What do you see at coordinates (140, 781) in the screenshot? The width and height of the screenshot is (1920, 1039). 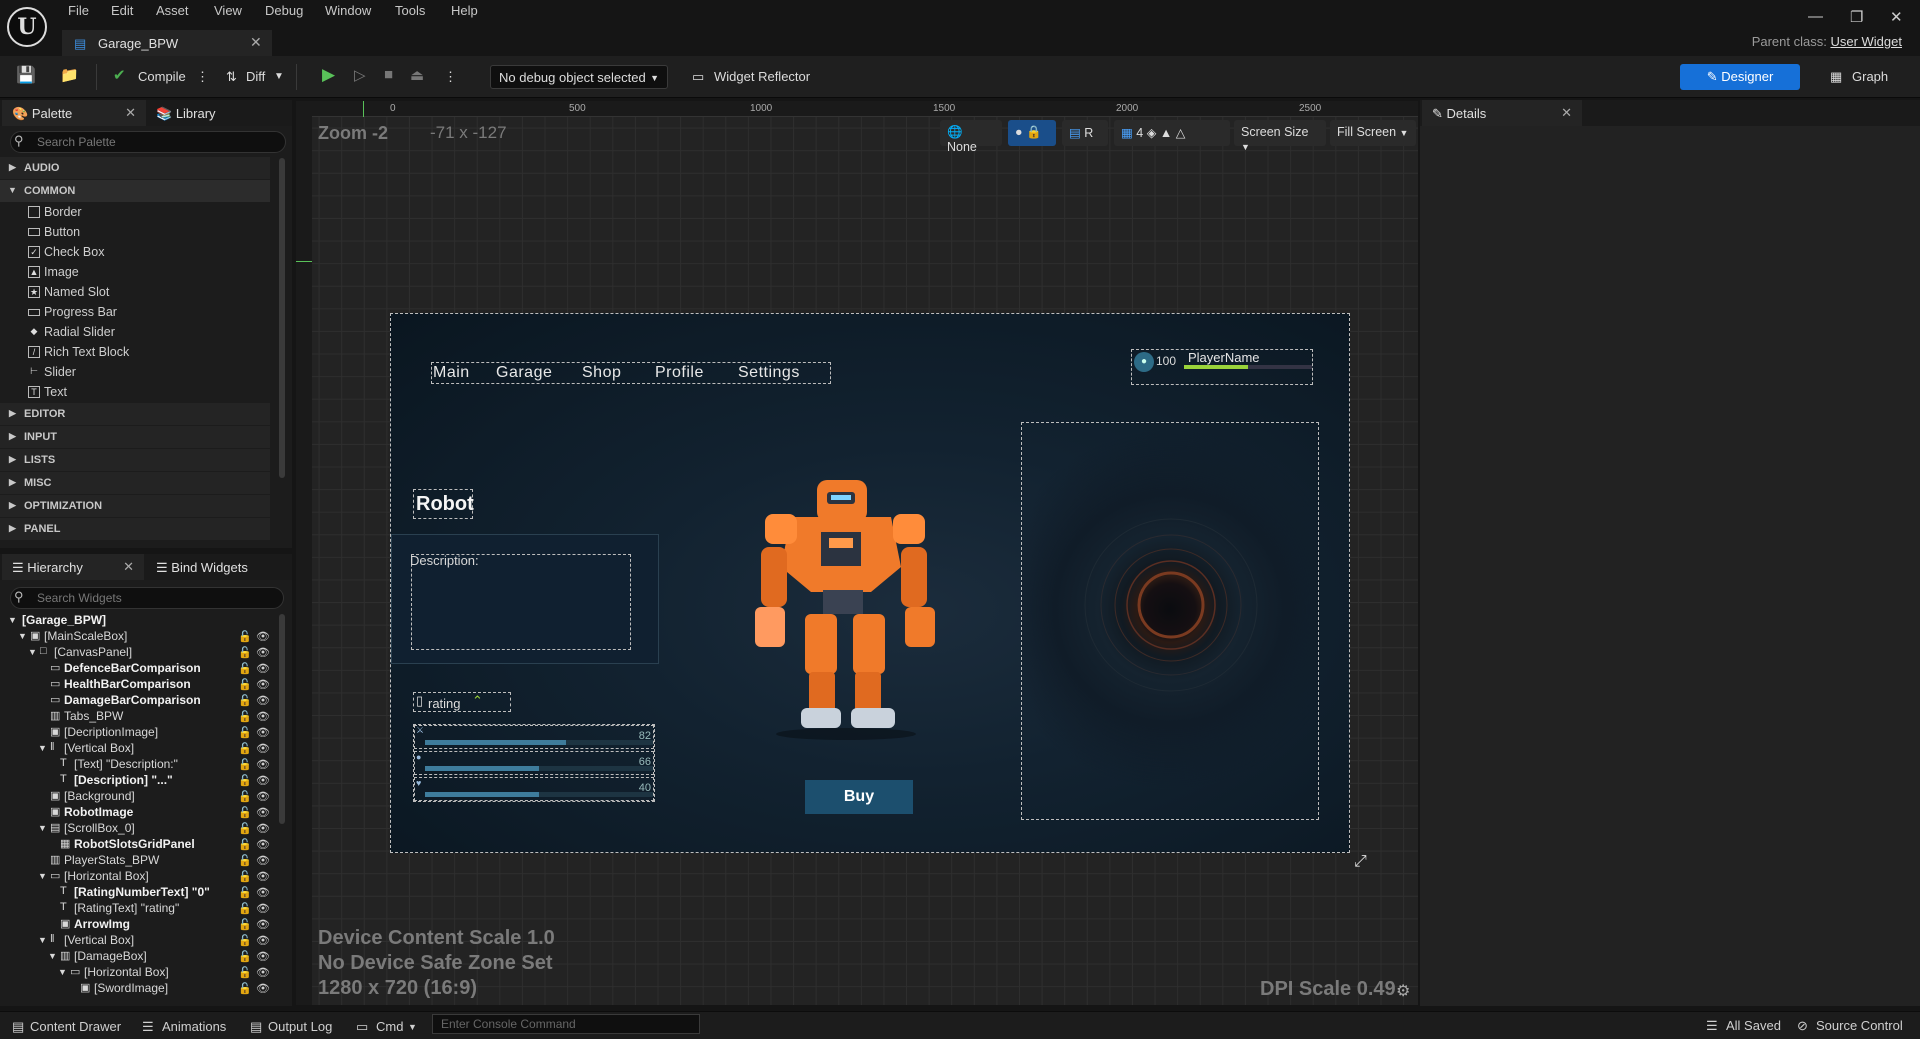 I see `hierarchy-row: T [Description] "..." 🔓 👁` at bounding box center [140, 781].